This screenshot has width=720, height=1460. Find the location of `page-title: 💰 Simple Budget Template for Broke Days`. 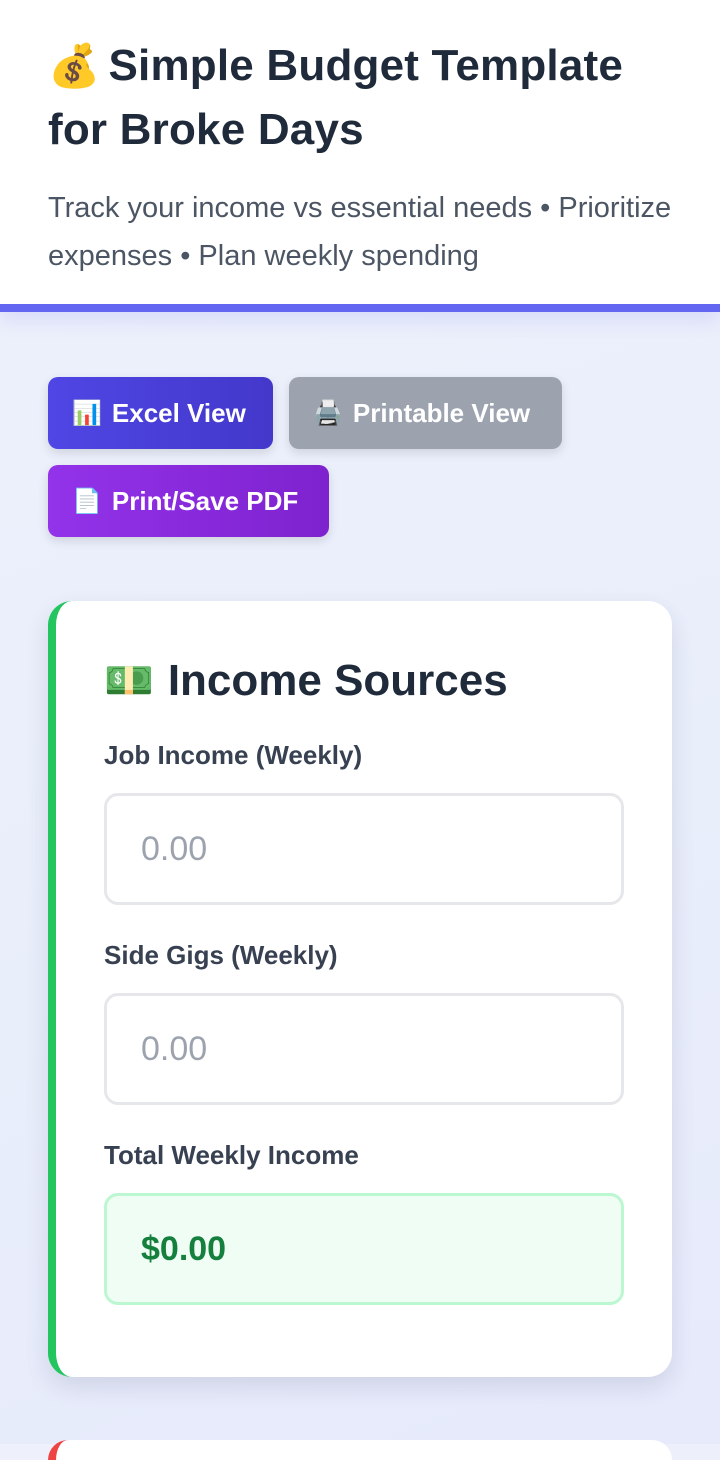

page-title: 💰 Simple Budget Template for Broke Days is located at coordinates (360, 98).